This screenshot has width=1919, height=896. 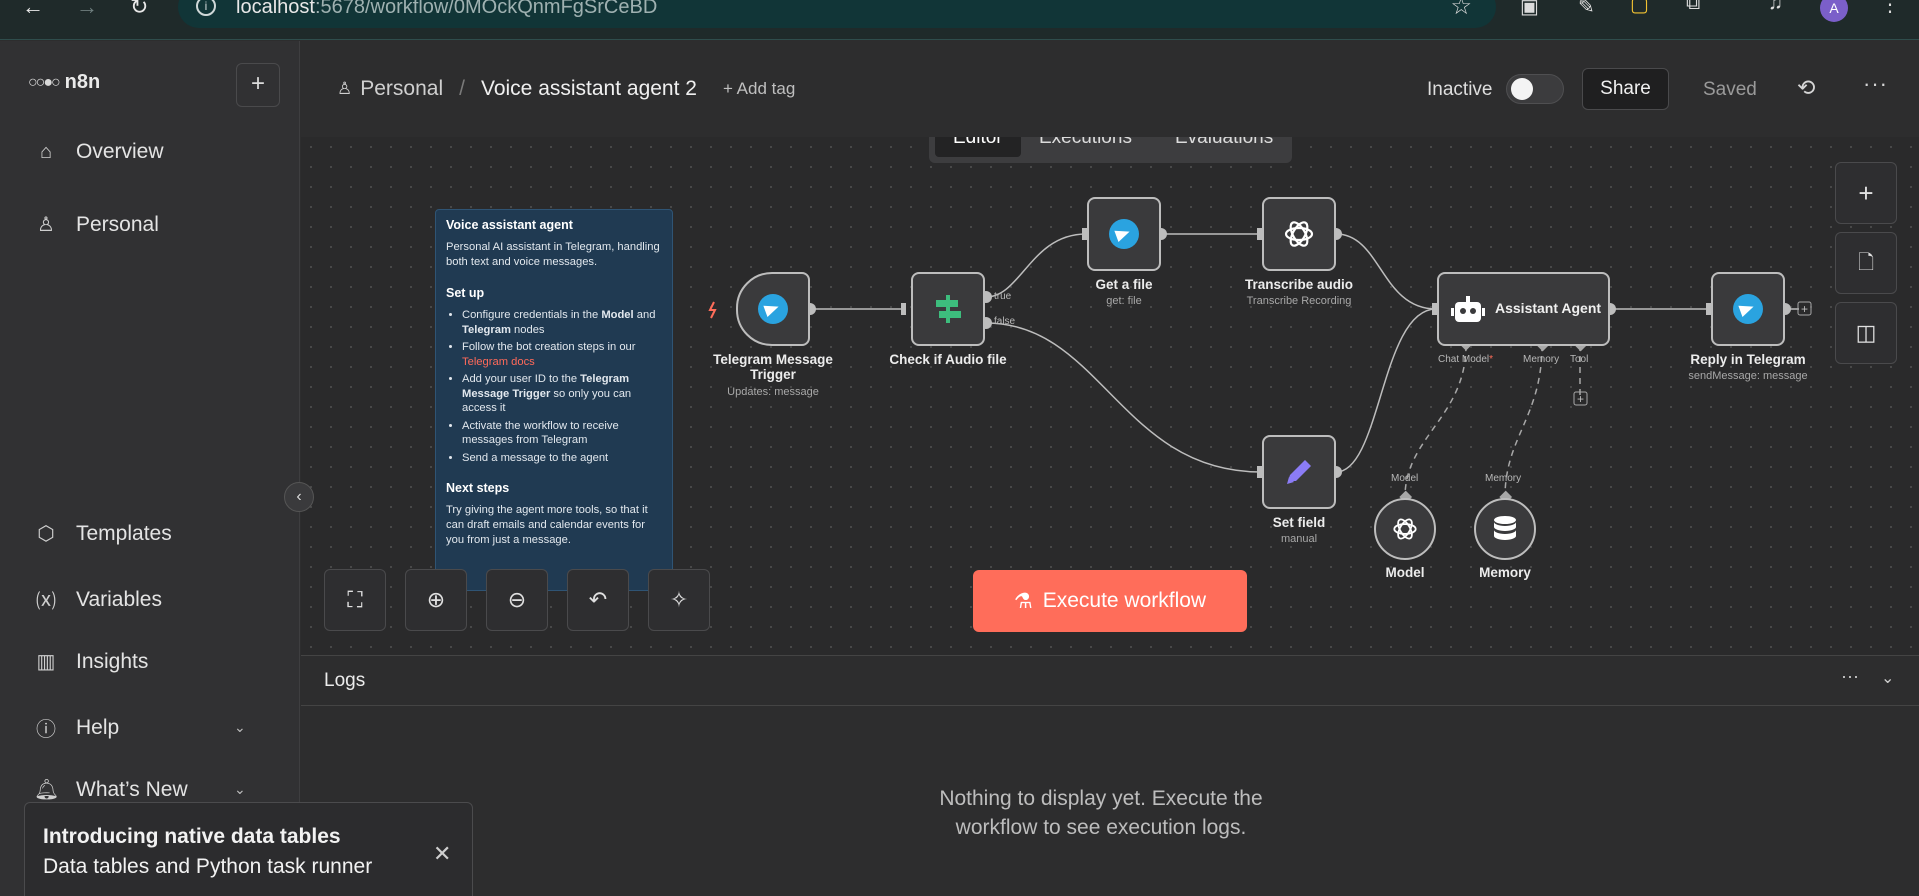 I want to click on openai-icon, so click(x=1405, y=529).